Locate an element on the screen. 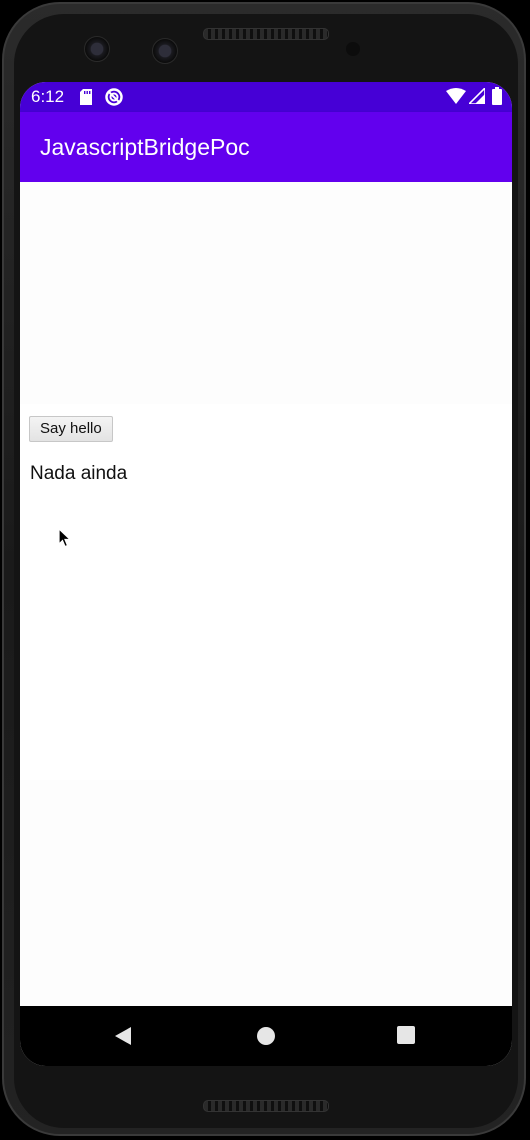  home-icon is located at coordinates (266, 1036).